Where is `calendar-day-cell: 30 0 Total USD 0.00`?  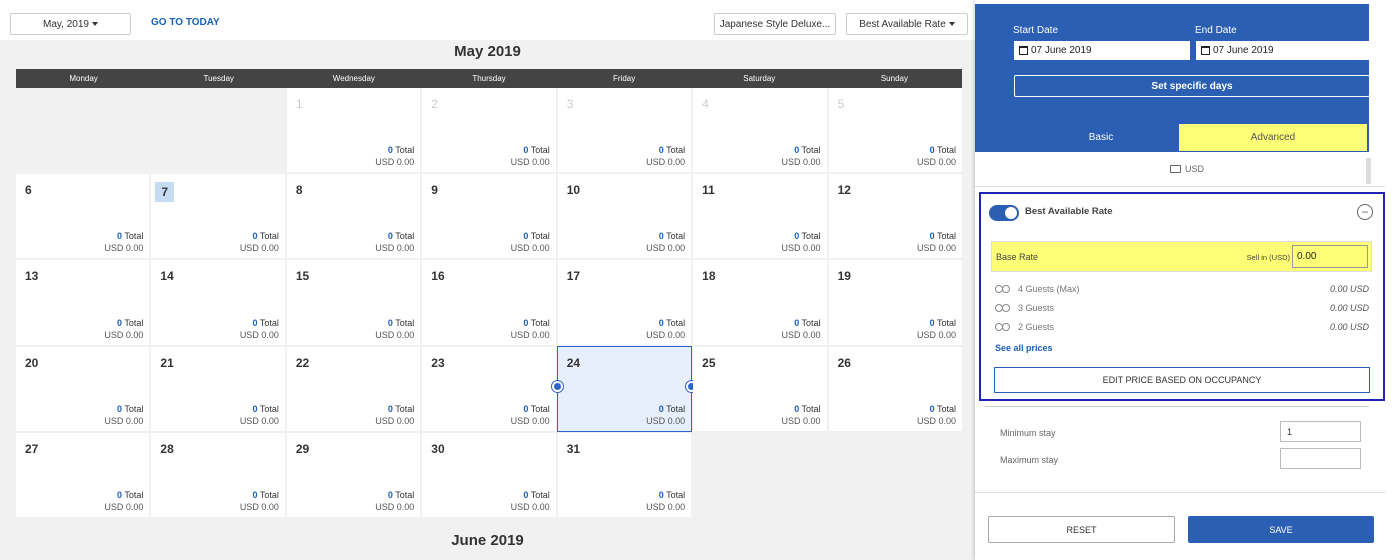
calendar-day-cell: 30 0 Total USD 0.00 is located at coordinates (489, 474).